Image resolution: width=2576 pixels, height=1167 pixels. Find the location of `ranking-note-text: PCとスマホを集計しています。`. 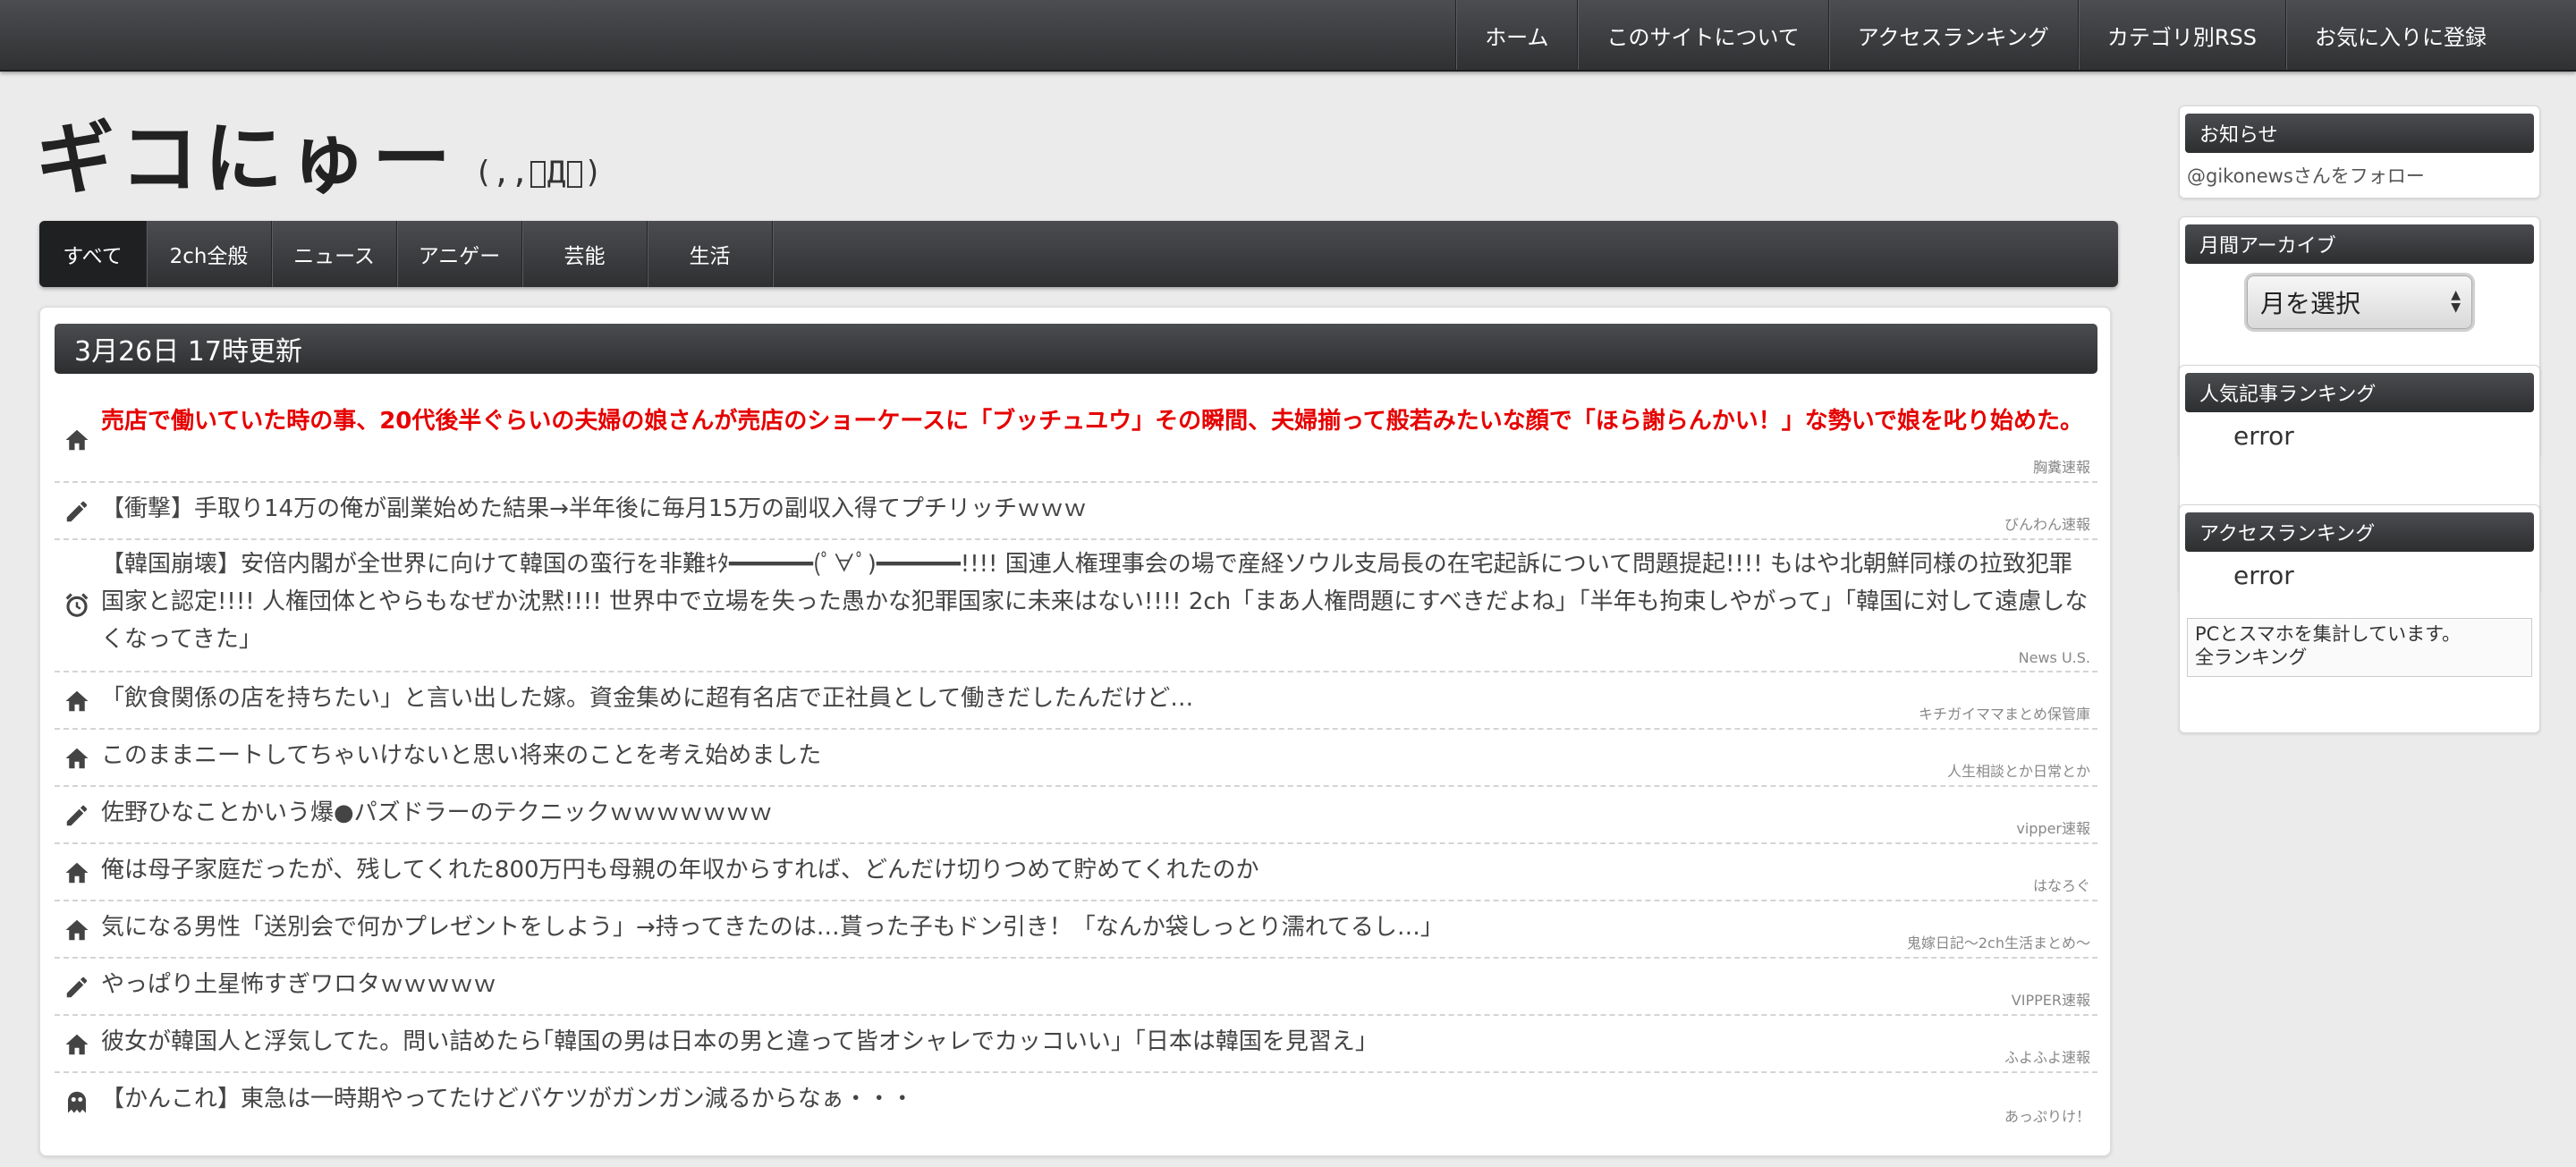

ranking-note-text: PCとスマホを集計しています。 is located at coordinates (2328, 634).